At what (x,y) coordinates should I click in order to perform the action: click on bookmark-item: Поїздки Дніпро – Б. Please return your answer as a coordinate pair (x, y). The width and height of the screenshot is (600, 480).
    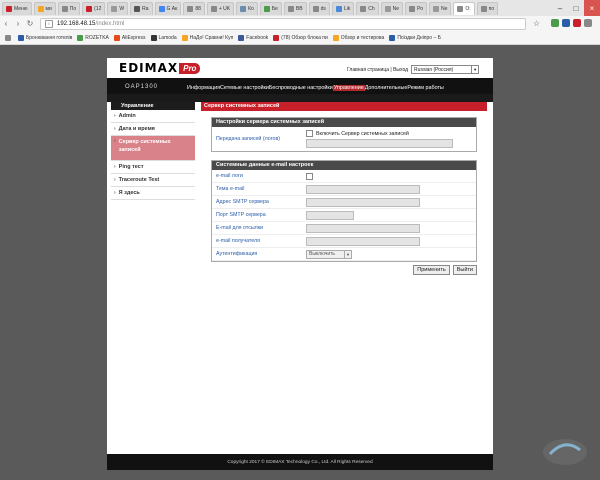
    Looking at the image, I should click on (415, 37).